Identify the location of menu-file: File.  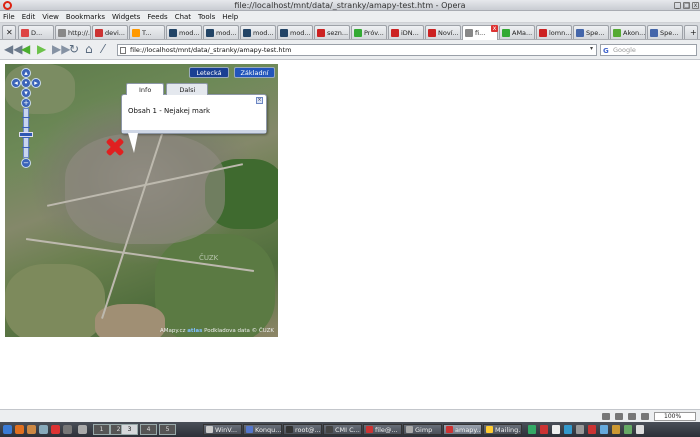
(9, 17).